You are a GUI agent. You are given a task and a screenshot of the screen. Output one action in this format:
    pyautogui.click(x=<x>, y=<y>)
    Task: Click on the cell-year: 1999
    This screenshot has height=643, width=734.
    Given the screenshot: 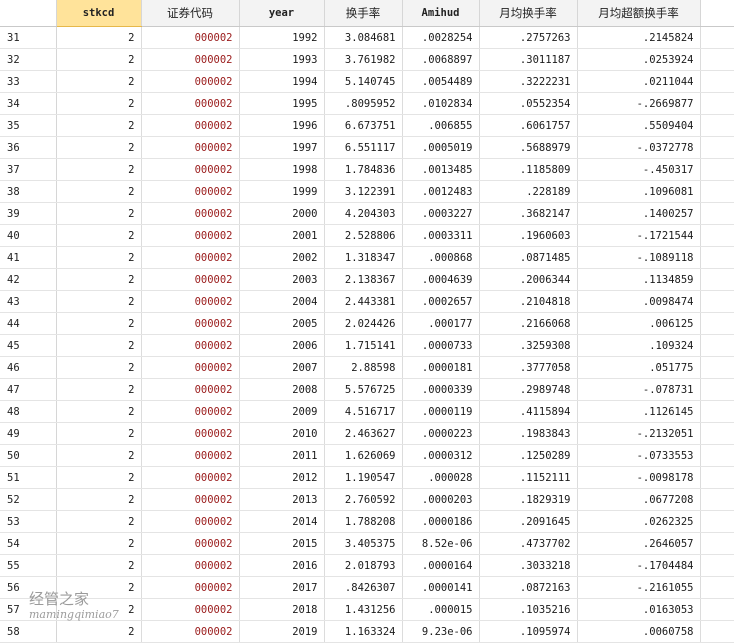 What is the action you would take?
    pyautogui.click(x=282, y=191)
    